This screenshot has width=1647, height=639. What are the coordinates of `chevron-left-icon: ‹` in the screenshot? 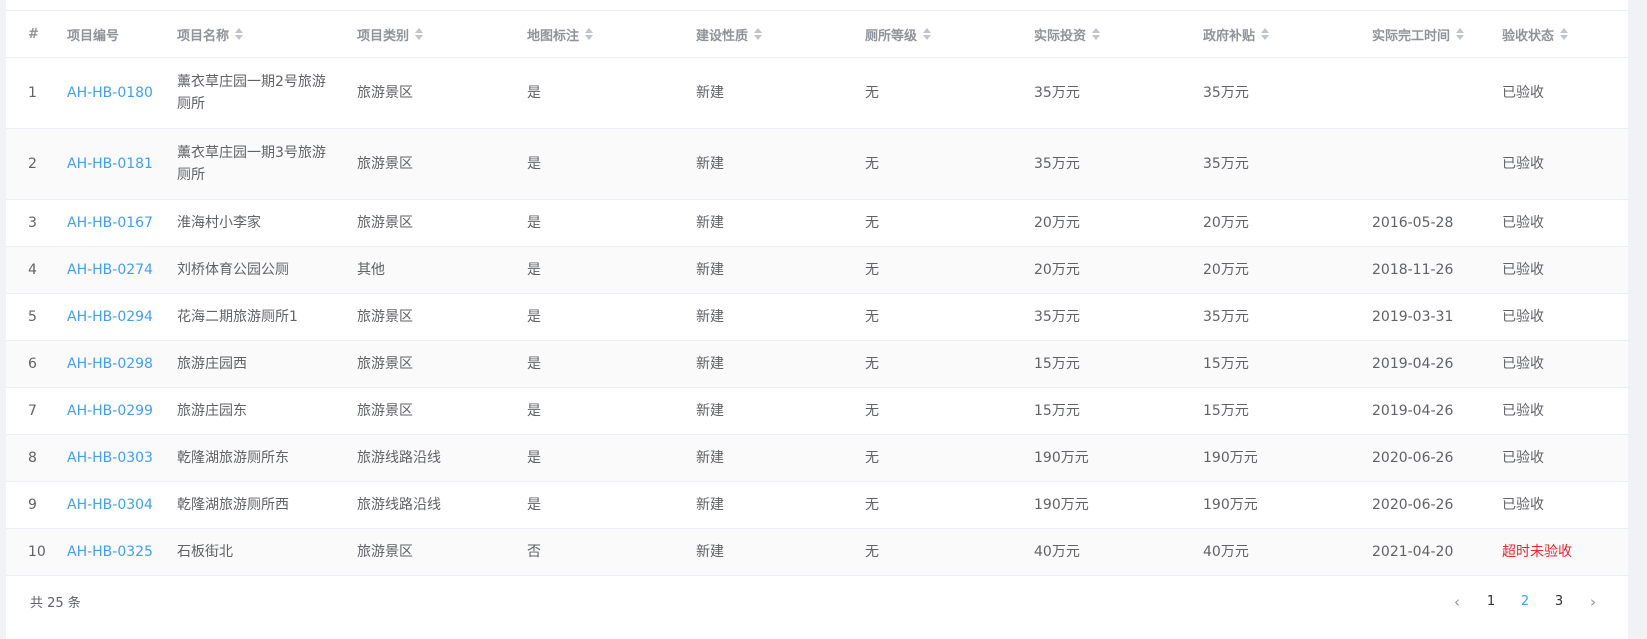 It's located at (1457, 602).